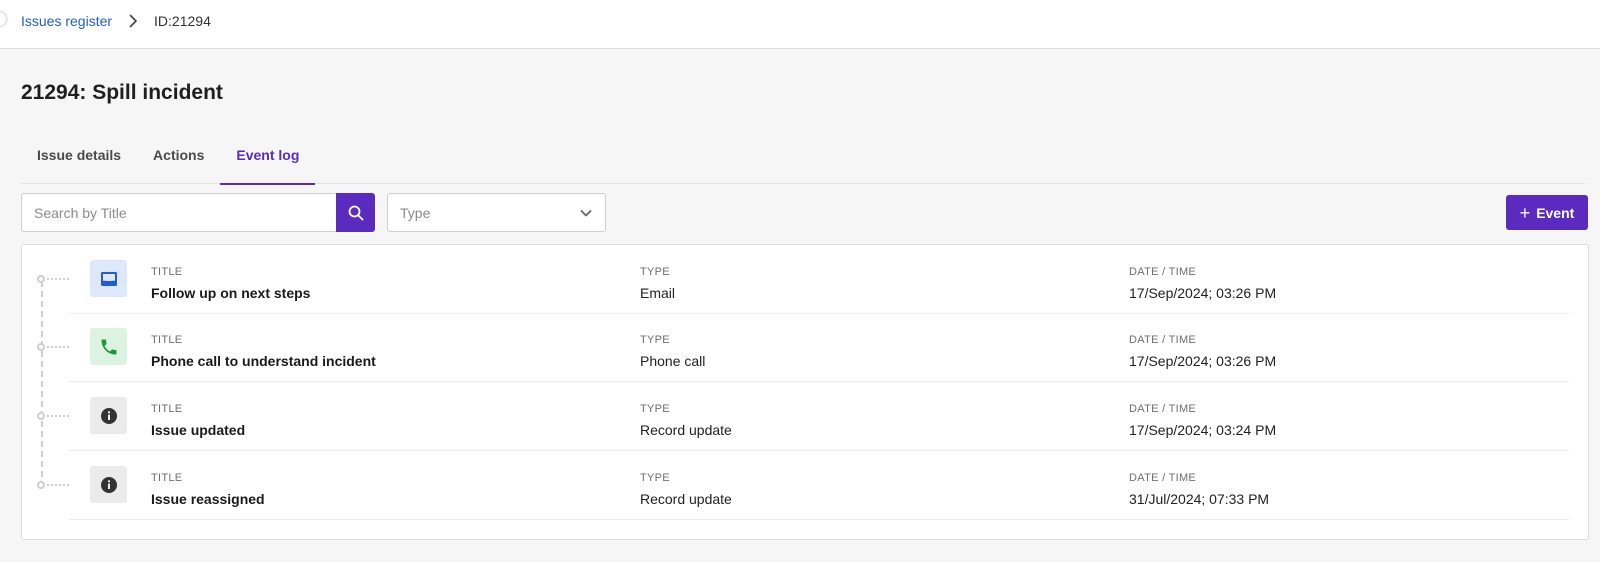 Image resolution: width=1600 pixels, height=562 pixels. Describe the element at coordinates (415, 212) in the screenshot. I see `type-filter-value: Type` at that location.